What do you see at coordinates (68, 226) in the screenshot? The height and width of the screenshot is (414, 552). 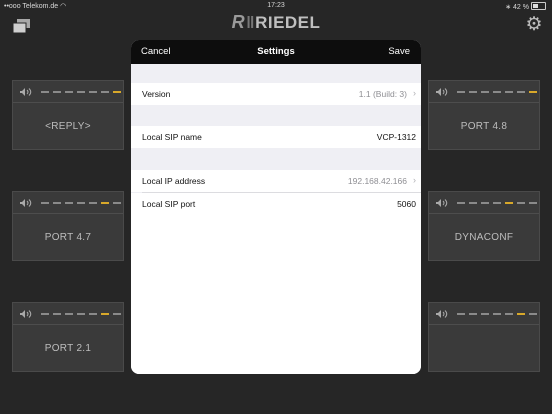 I see `key-panel-port-4-7: PORT 4.7` at bounding box center [68, 226].